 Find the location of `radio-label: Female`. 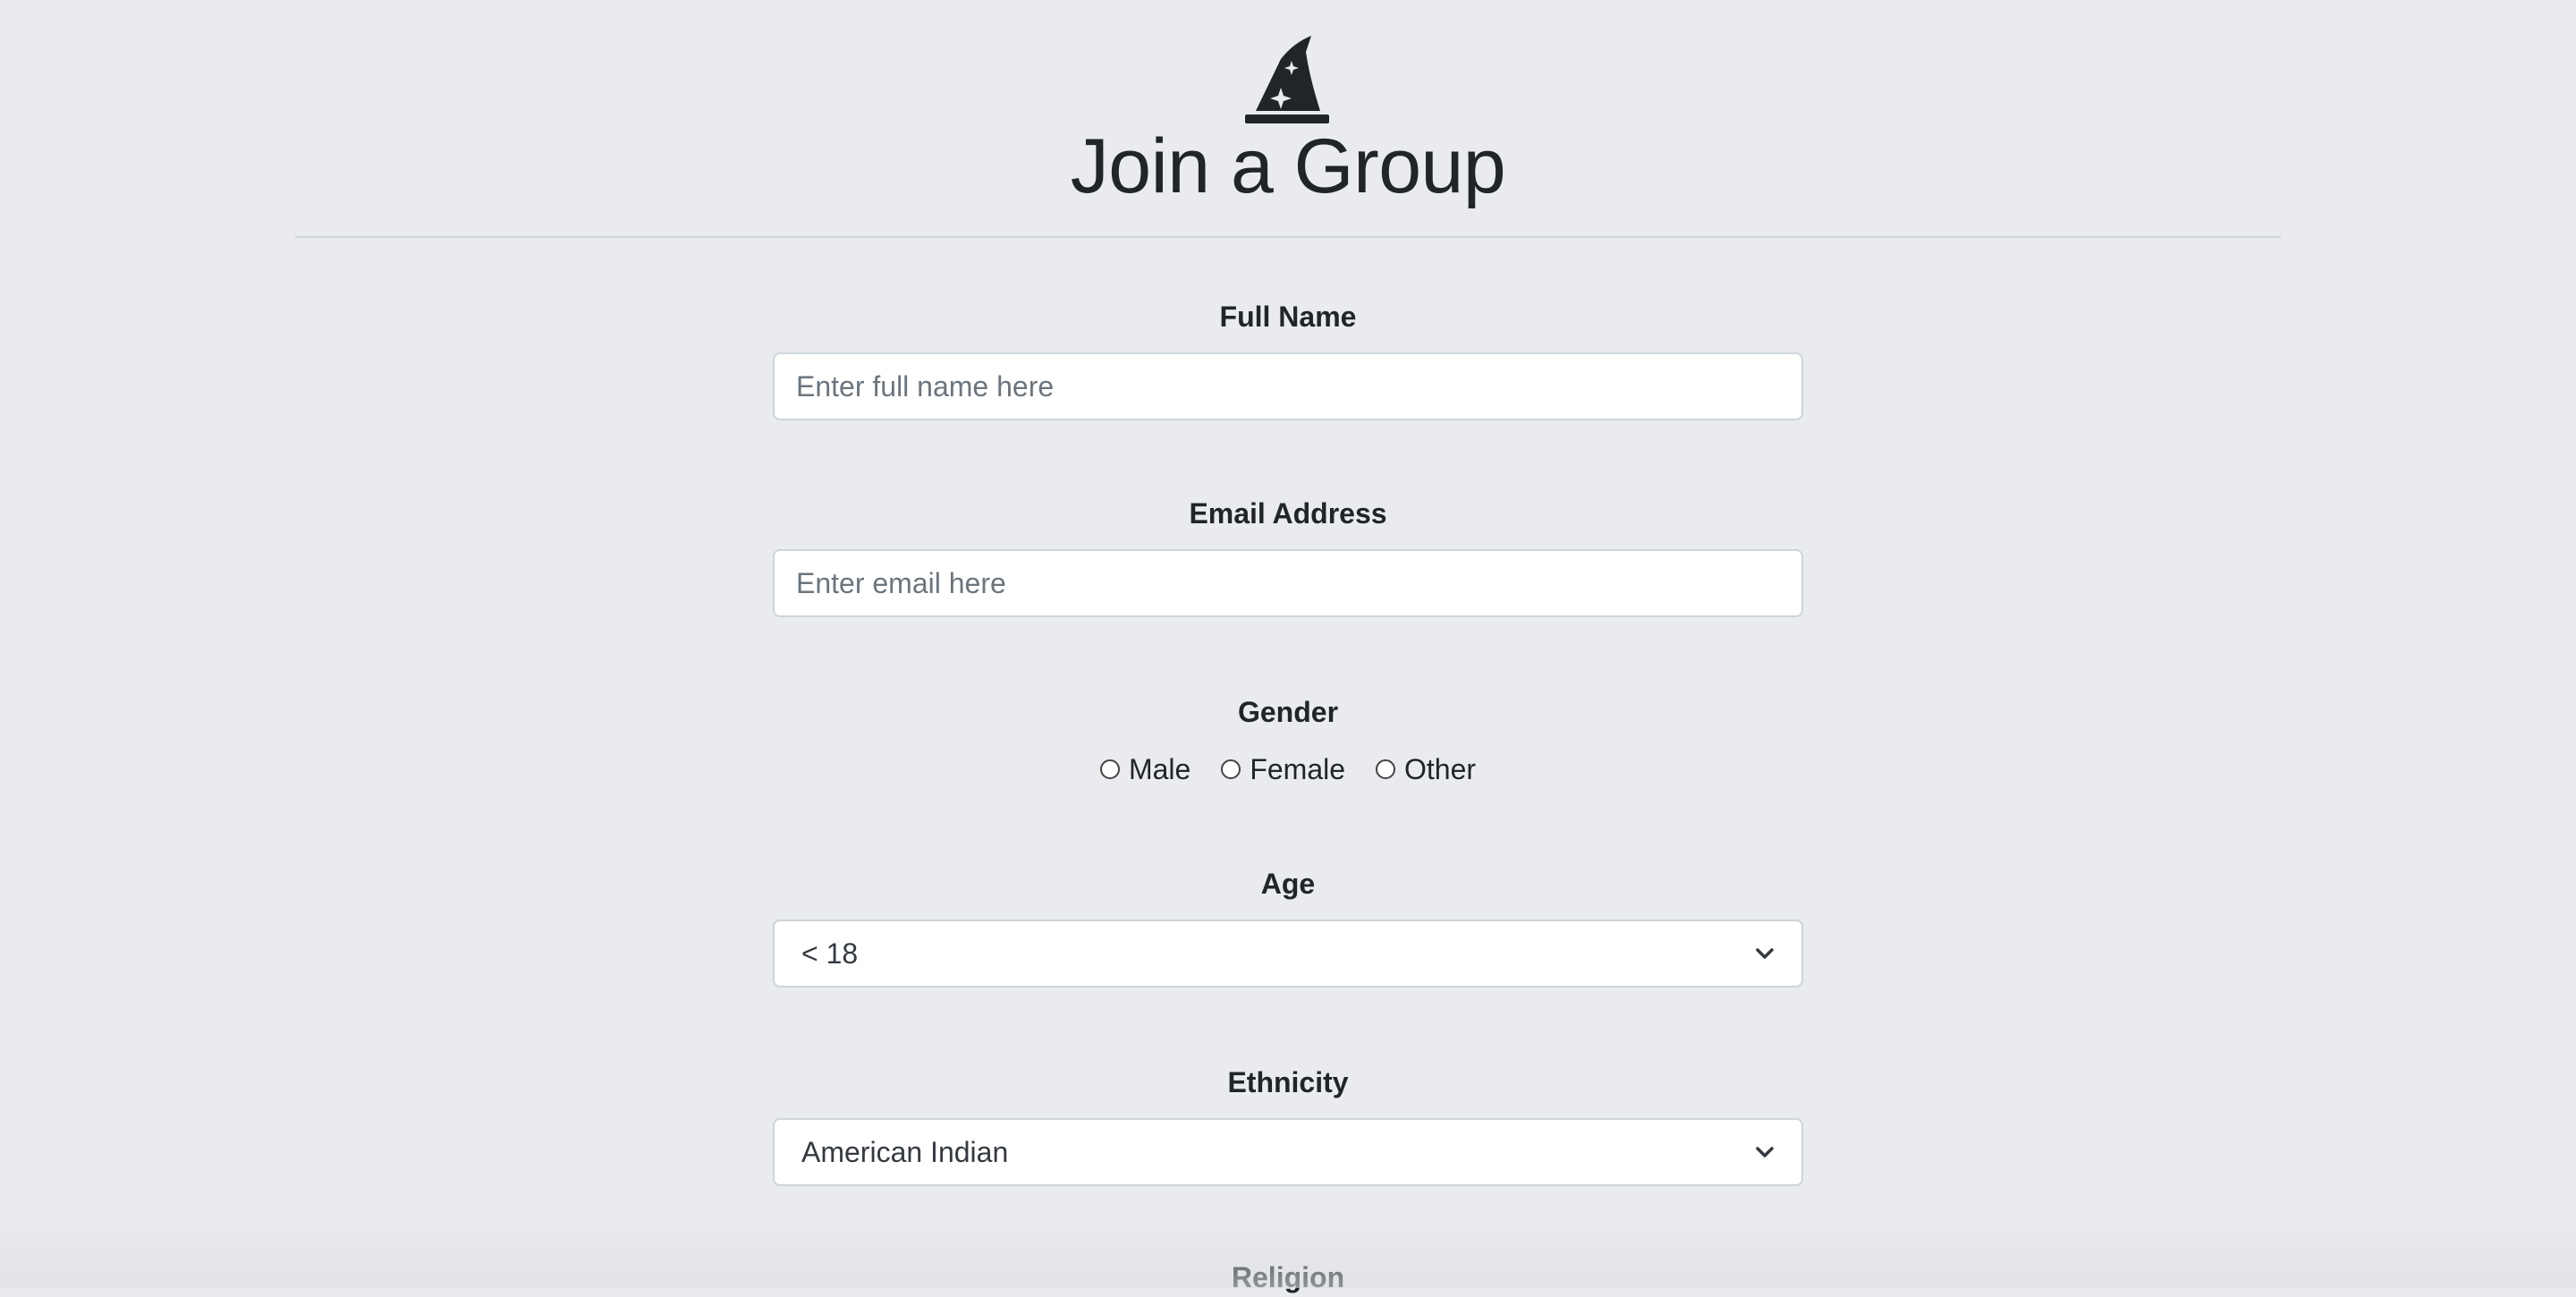

radio-label: Female is located at coordinates (1298, 769).